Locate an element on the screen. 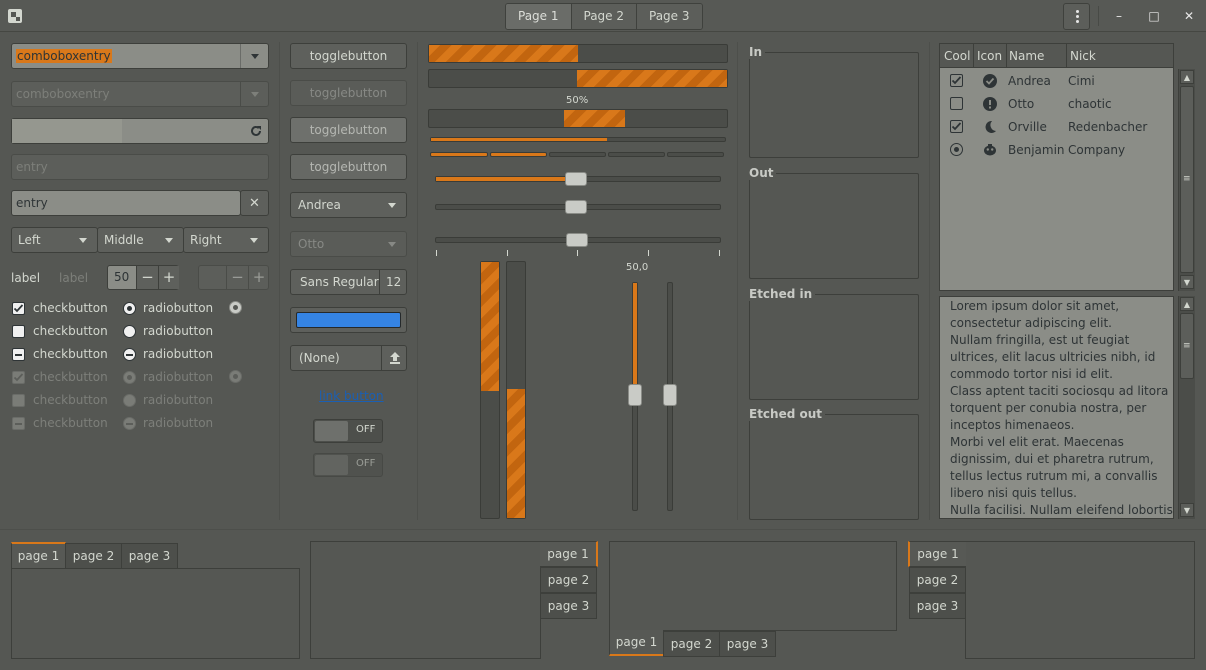 This screenshot has width=1206, height=670. radio-inconsistent is located at coordinates (129, 354).